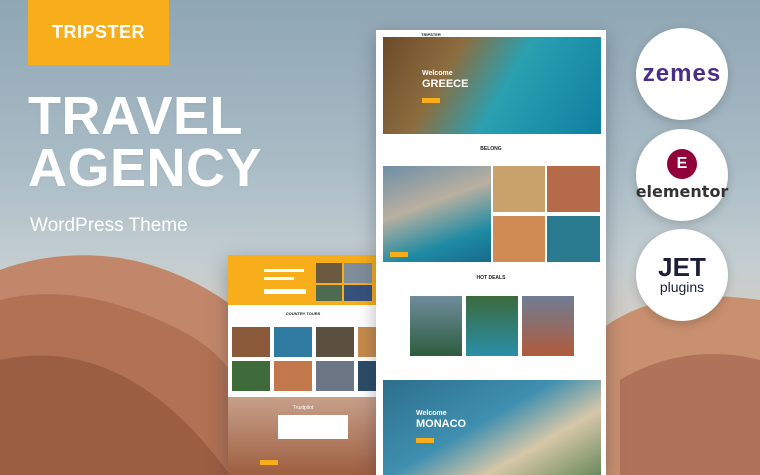  What do you see at coordinates (682, 267) in the screenshot?
I see `jet-logo: JET` at bounding box center [682, 267].